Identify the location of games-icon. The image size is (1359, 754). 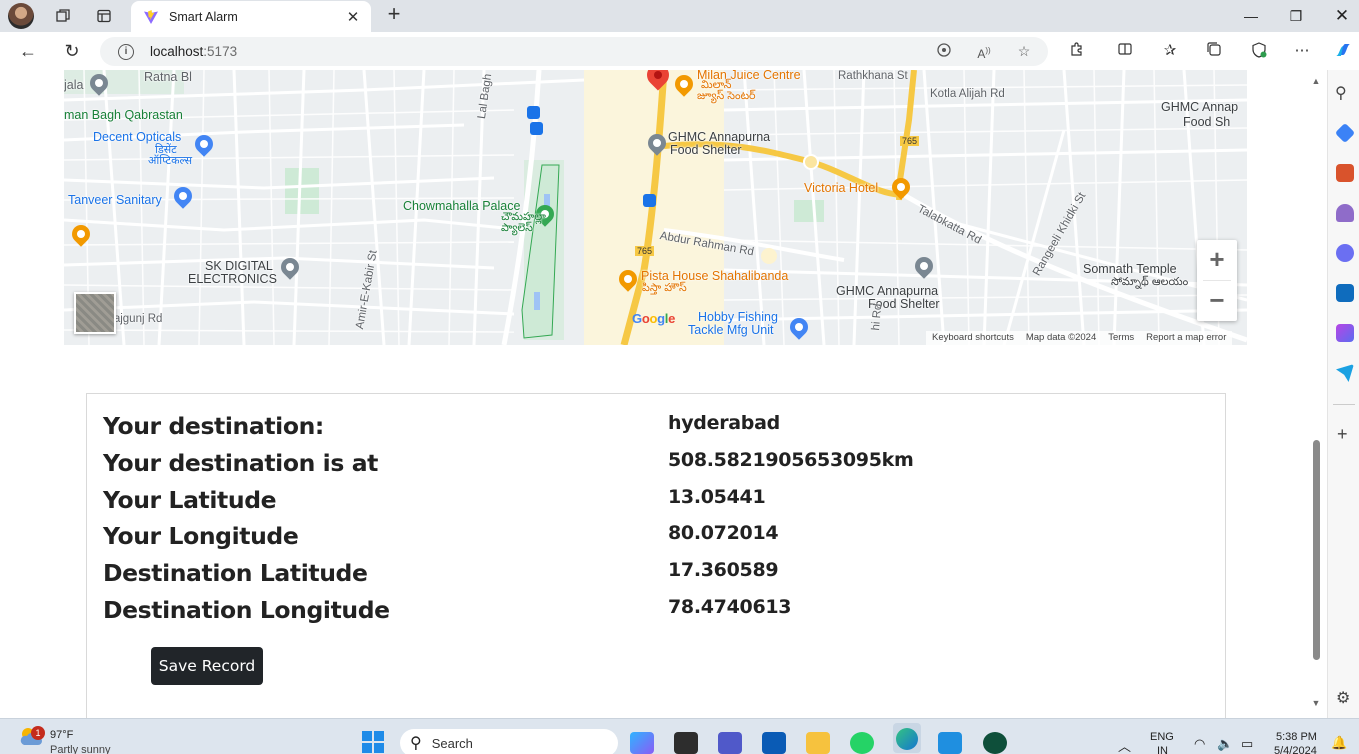
(1345, 213).